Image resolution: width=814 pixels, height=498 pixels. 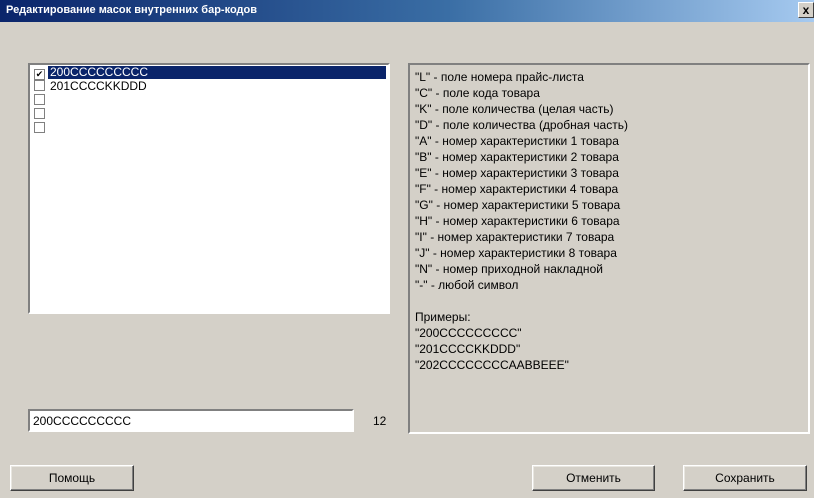 What do you see at coordinates (517, 189) in the screenshot?
I see `help-line: "F" - номер характеристики 4 товара` at bounding box center [517, 189].